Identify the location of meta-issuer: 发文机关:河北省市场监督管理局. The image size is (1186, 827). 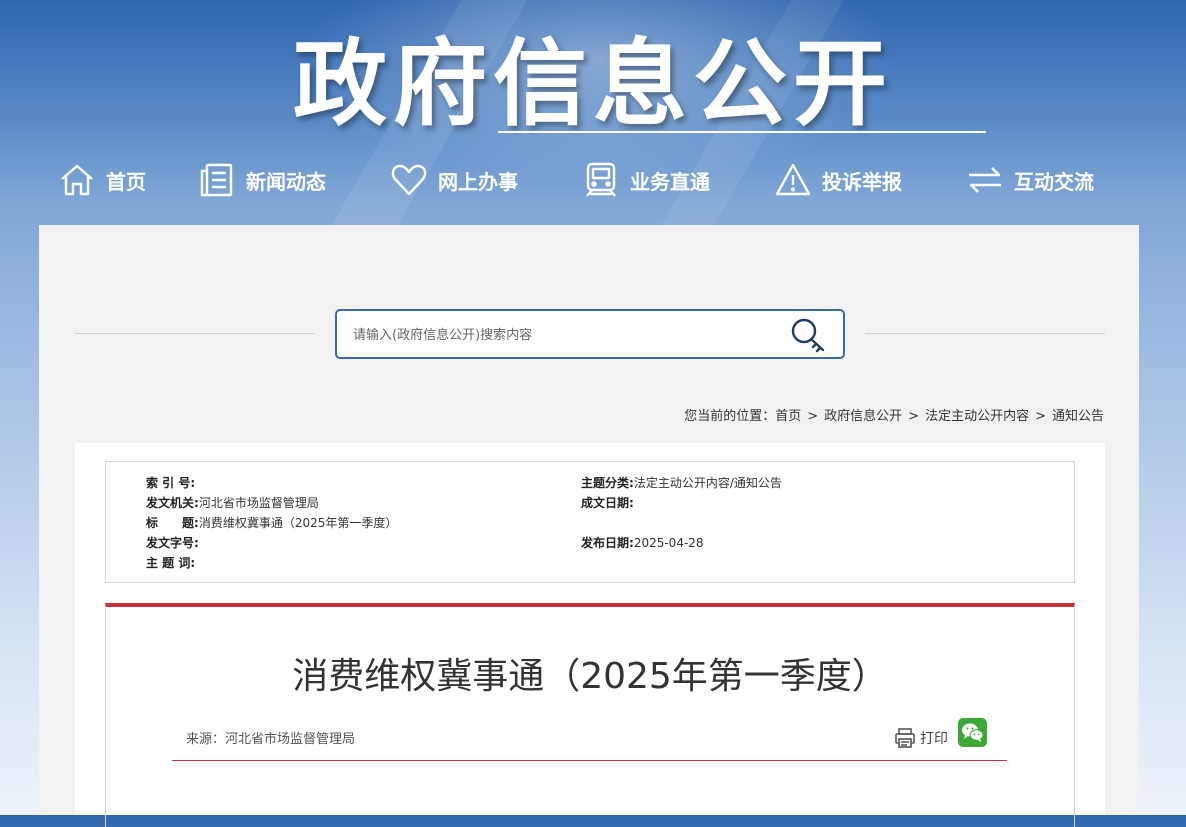
(232, 502).